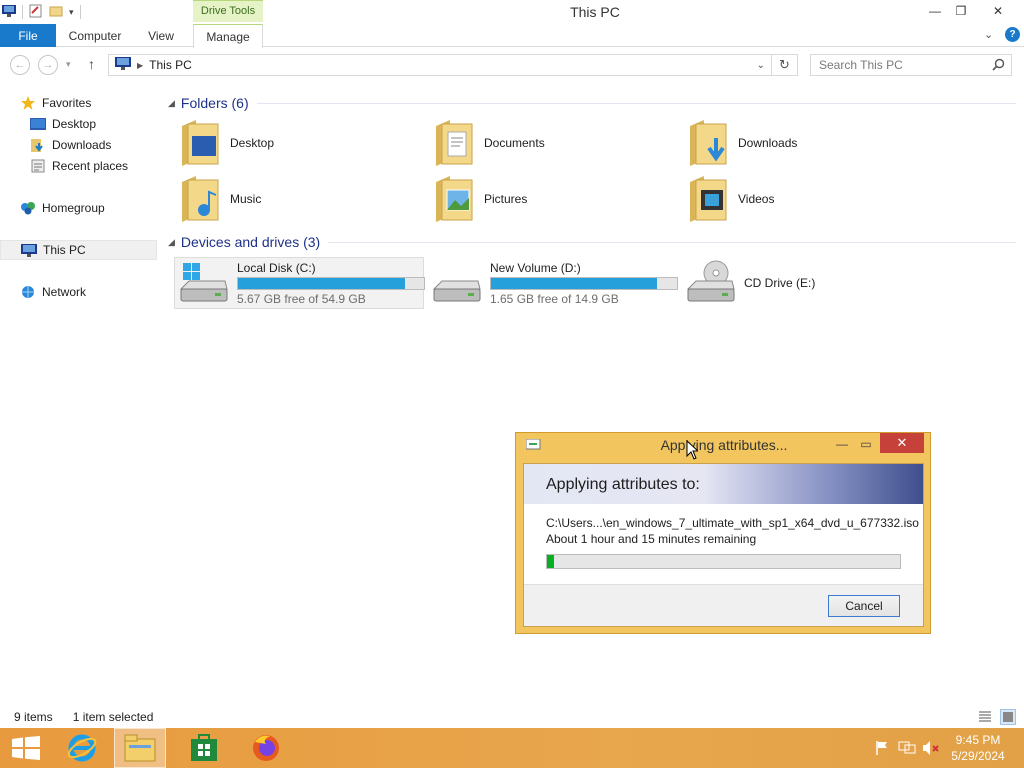  Describe the element at coordinates (723, 605) in the screenshot. I see `dialog-footer: Cancel` at that location.